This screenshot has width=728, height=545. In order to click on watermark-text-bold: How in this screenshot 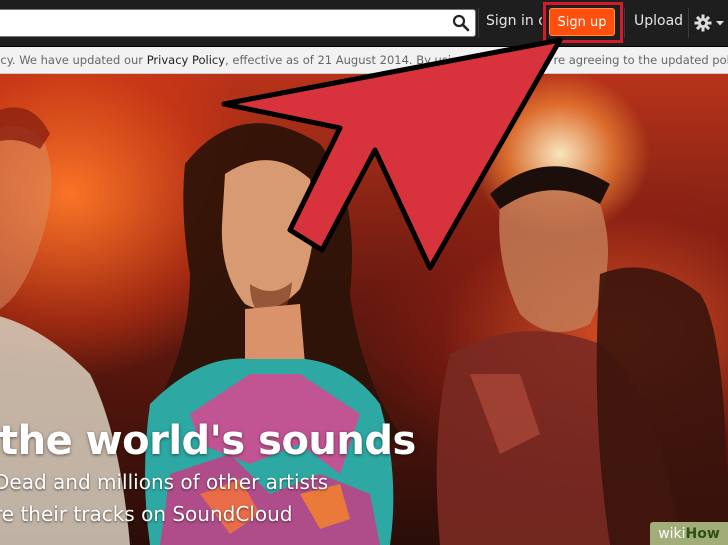, I will do `click(702, 533)`.